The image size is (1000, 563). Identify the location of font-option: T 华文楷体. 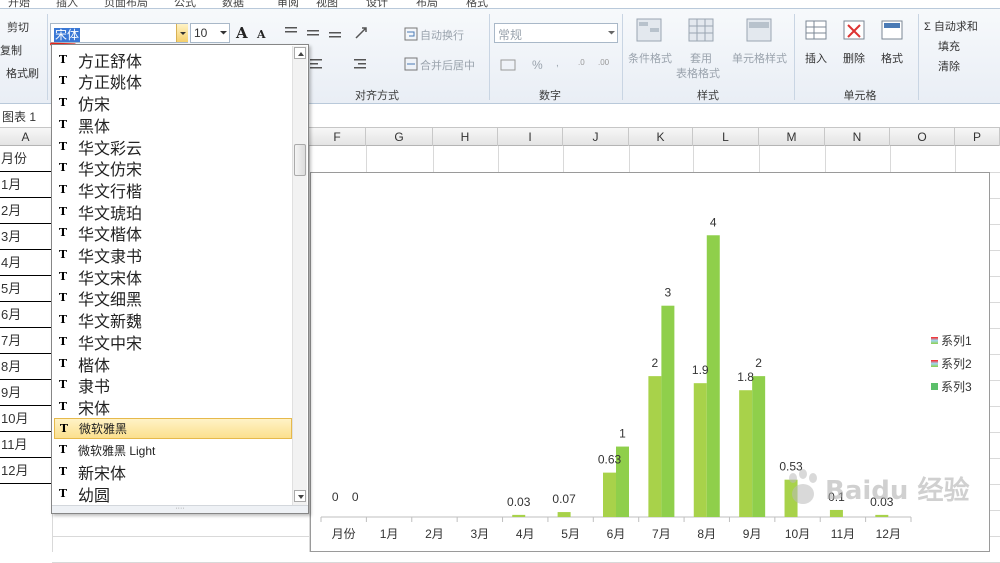
(173, 233).